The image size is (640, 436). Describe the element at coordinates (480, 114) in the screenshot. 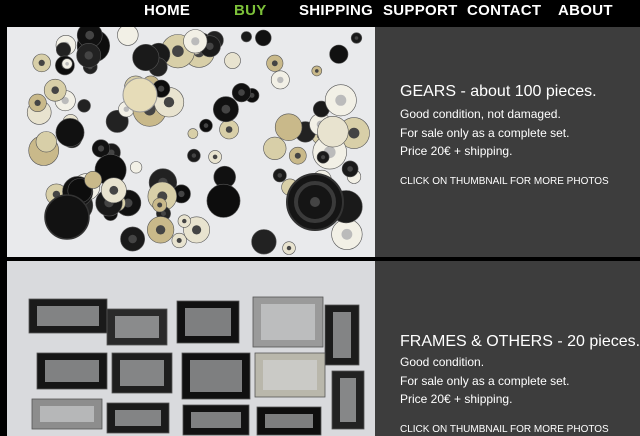

I see `listing-condition: Good condition, not damaged.` at that location.